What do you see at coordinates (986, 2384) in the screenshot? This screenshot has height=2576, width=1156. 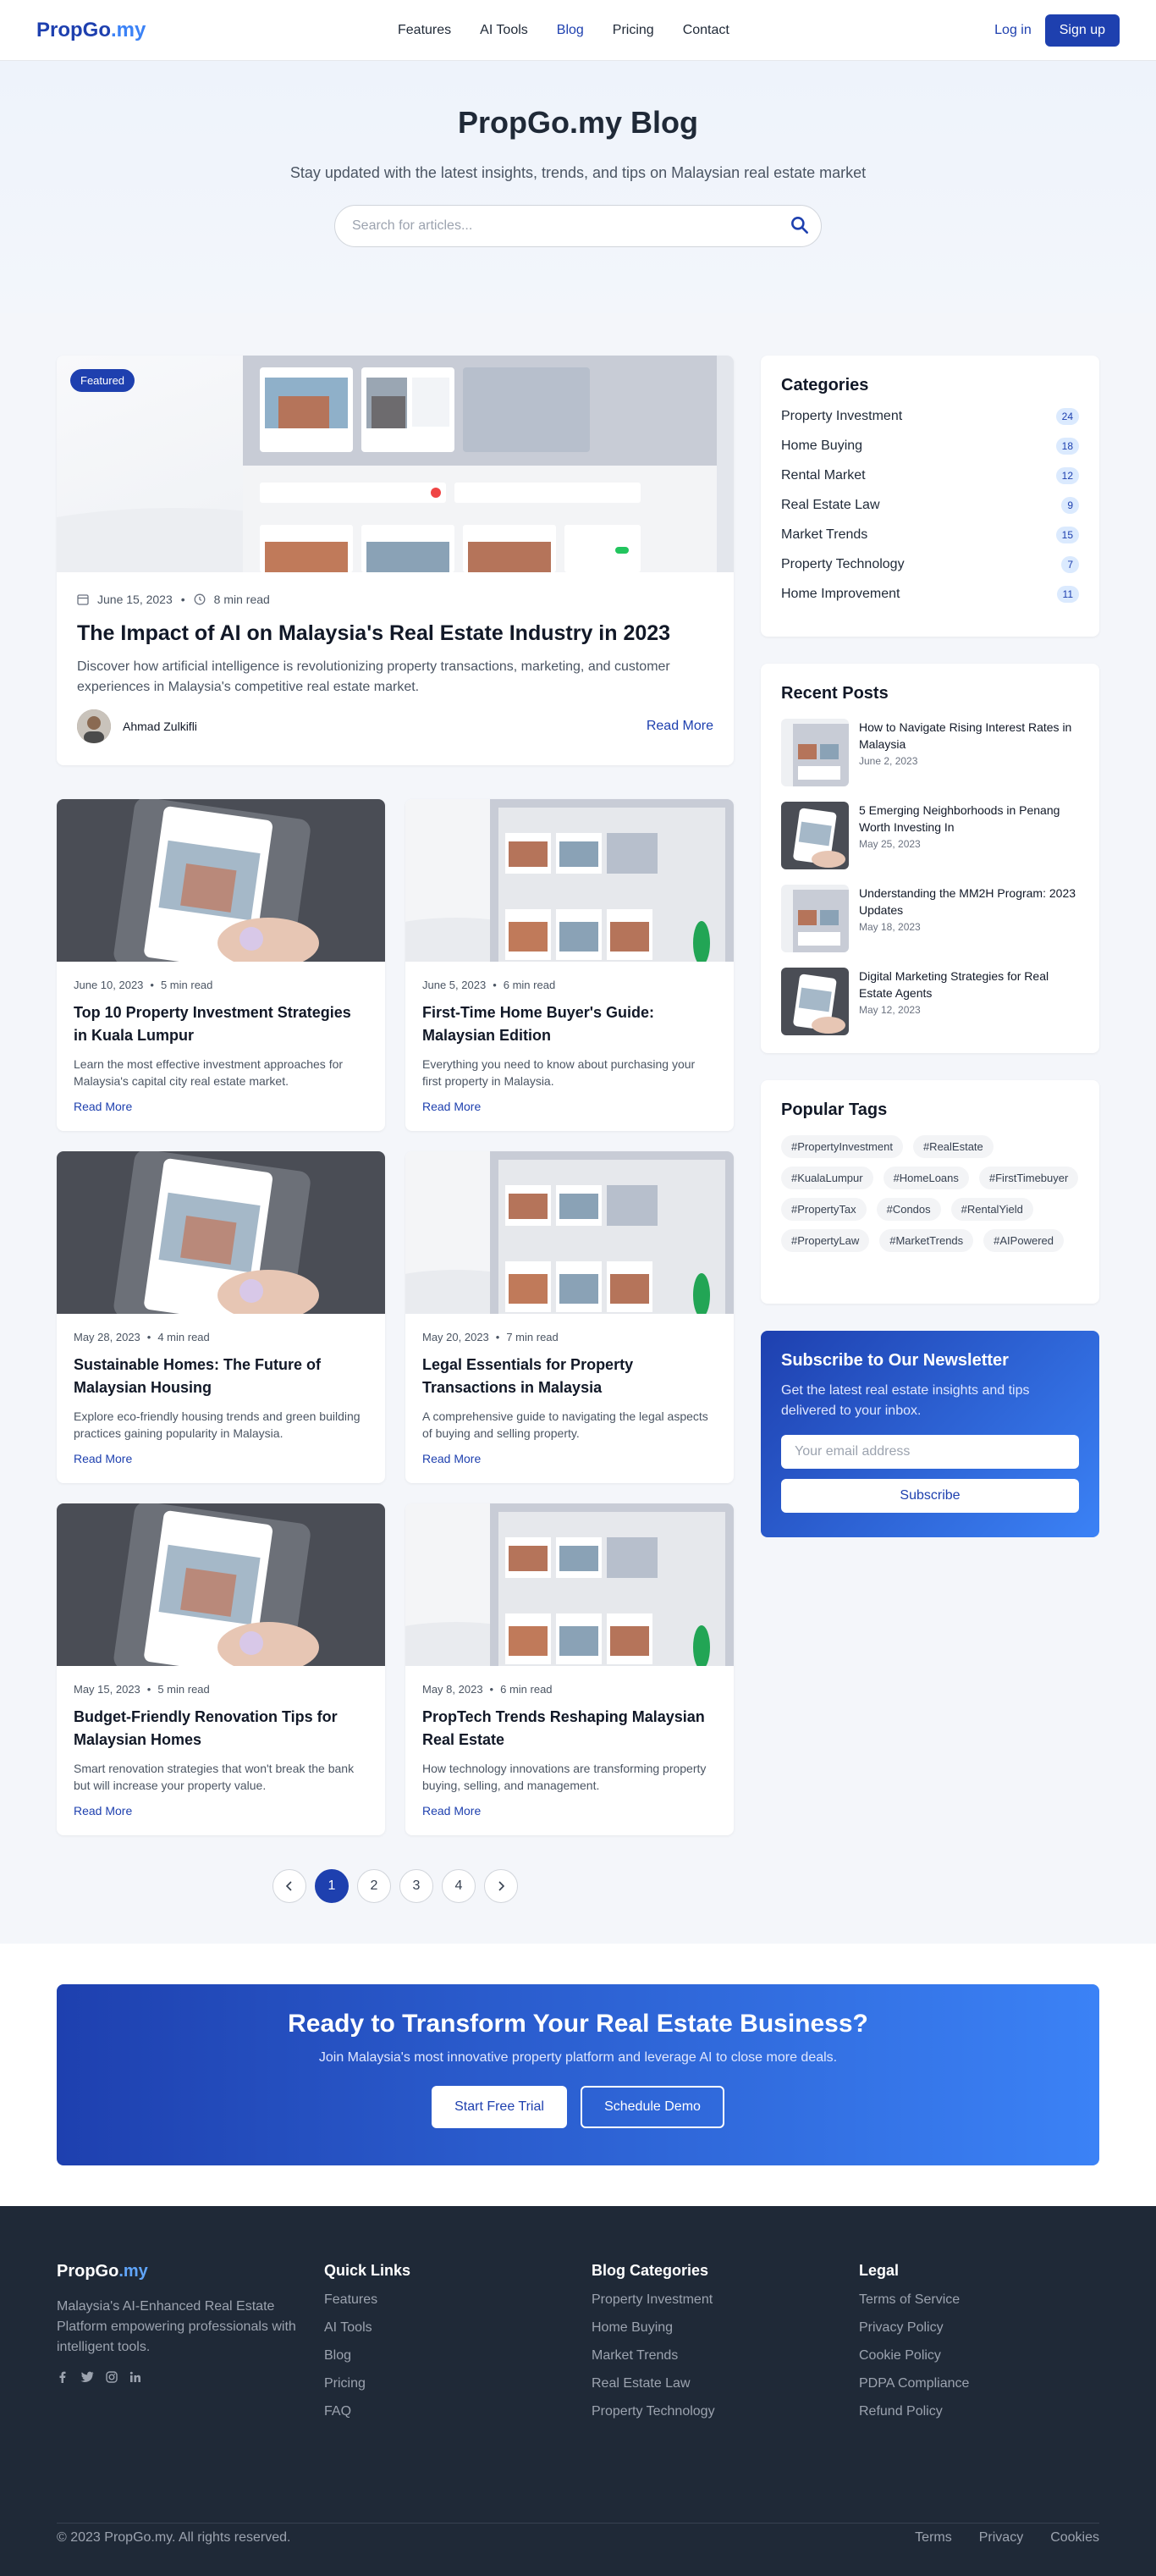 I see `footer-legal-link: PDPA Compliance` at bounding box center [986, 2384].